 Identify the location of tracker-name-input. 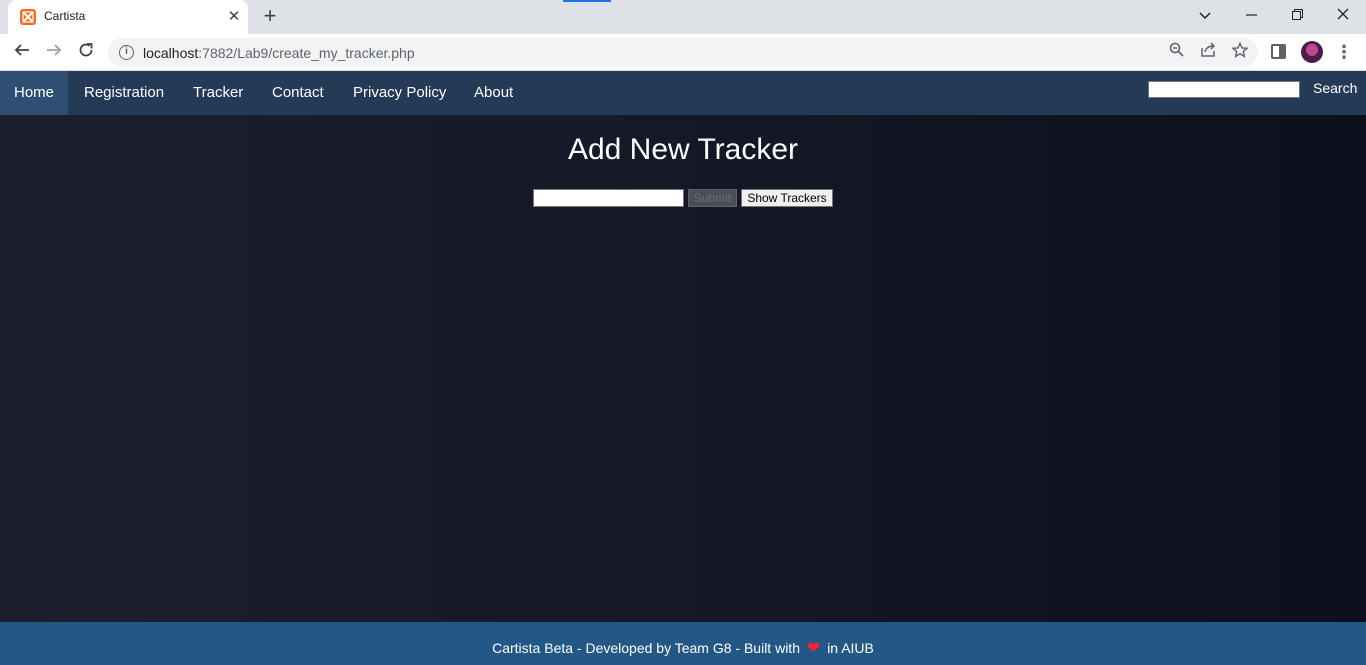
(608, 198).